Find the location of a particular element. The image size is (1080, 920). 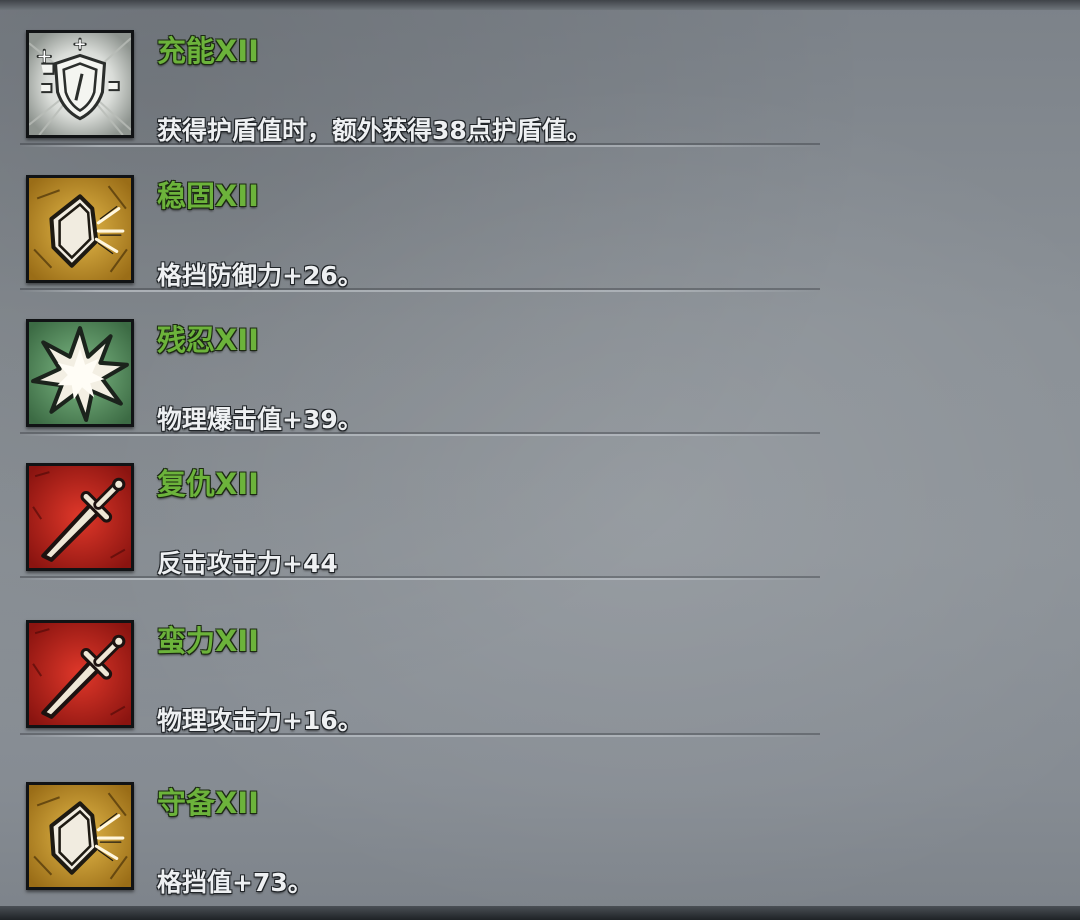

skill-name: 稳固XII is located at coordinates (208, 196).